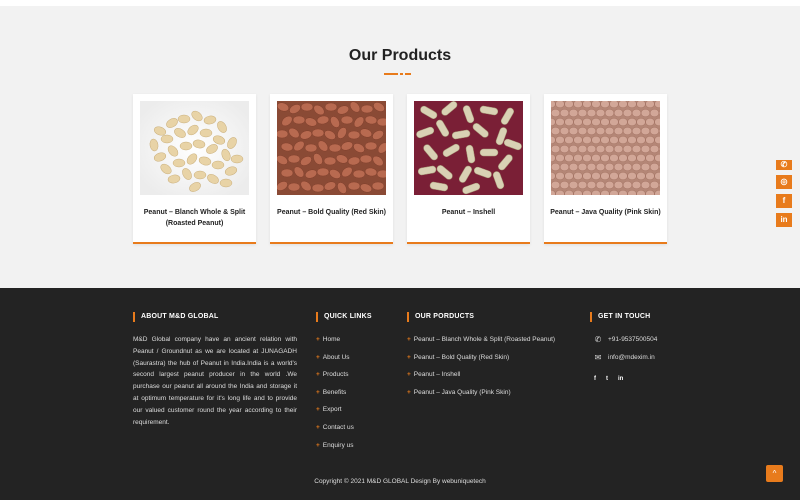  I want to click on product-card: Peanut – Inshell, so click(468, 169).